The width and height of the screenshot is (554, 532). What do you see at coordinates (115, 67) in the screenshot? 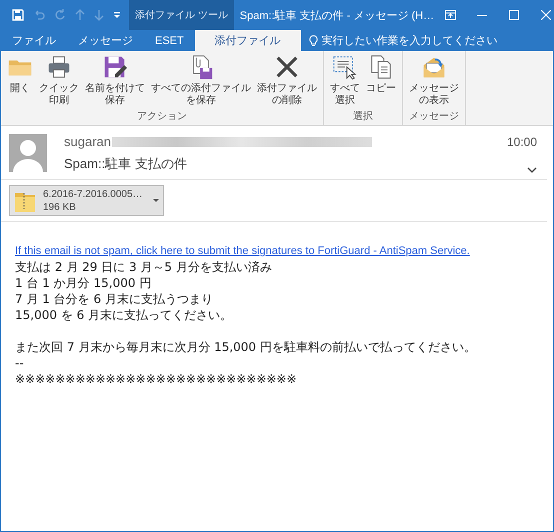
I see `save-pencil-icon` at bounding box center [115, 67].